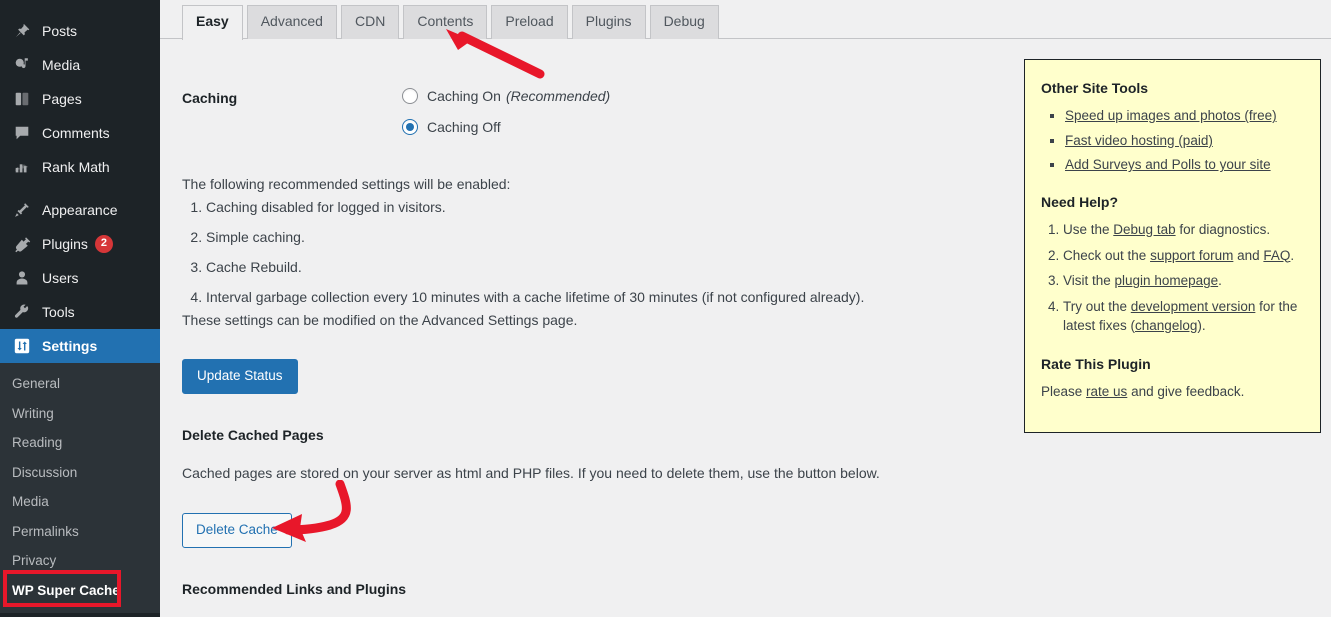 The height and width of the screenshot is (617, 1331). I want to click on caching-off-label: Caching Off, so click(464, 127).